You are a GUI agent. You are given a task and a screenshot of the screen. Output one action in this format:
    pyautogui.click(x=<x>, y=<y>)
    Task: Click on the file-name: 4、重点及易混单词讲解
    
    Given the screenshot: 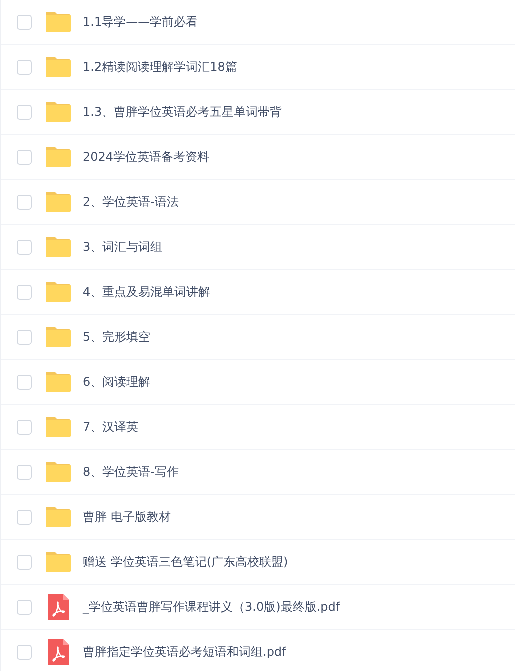 What is the action you would take?
    pyautogui.click(x=147, y=292)
    